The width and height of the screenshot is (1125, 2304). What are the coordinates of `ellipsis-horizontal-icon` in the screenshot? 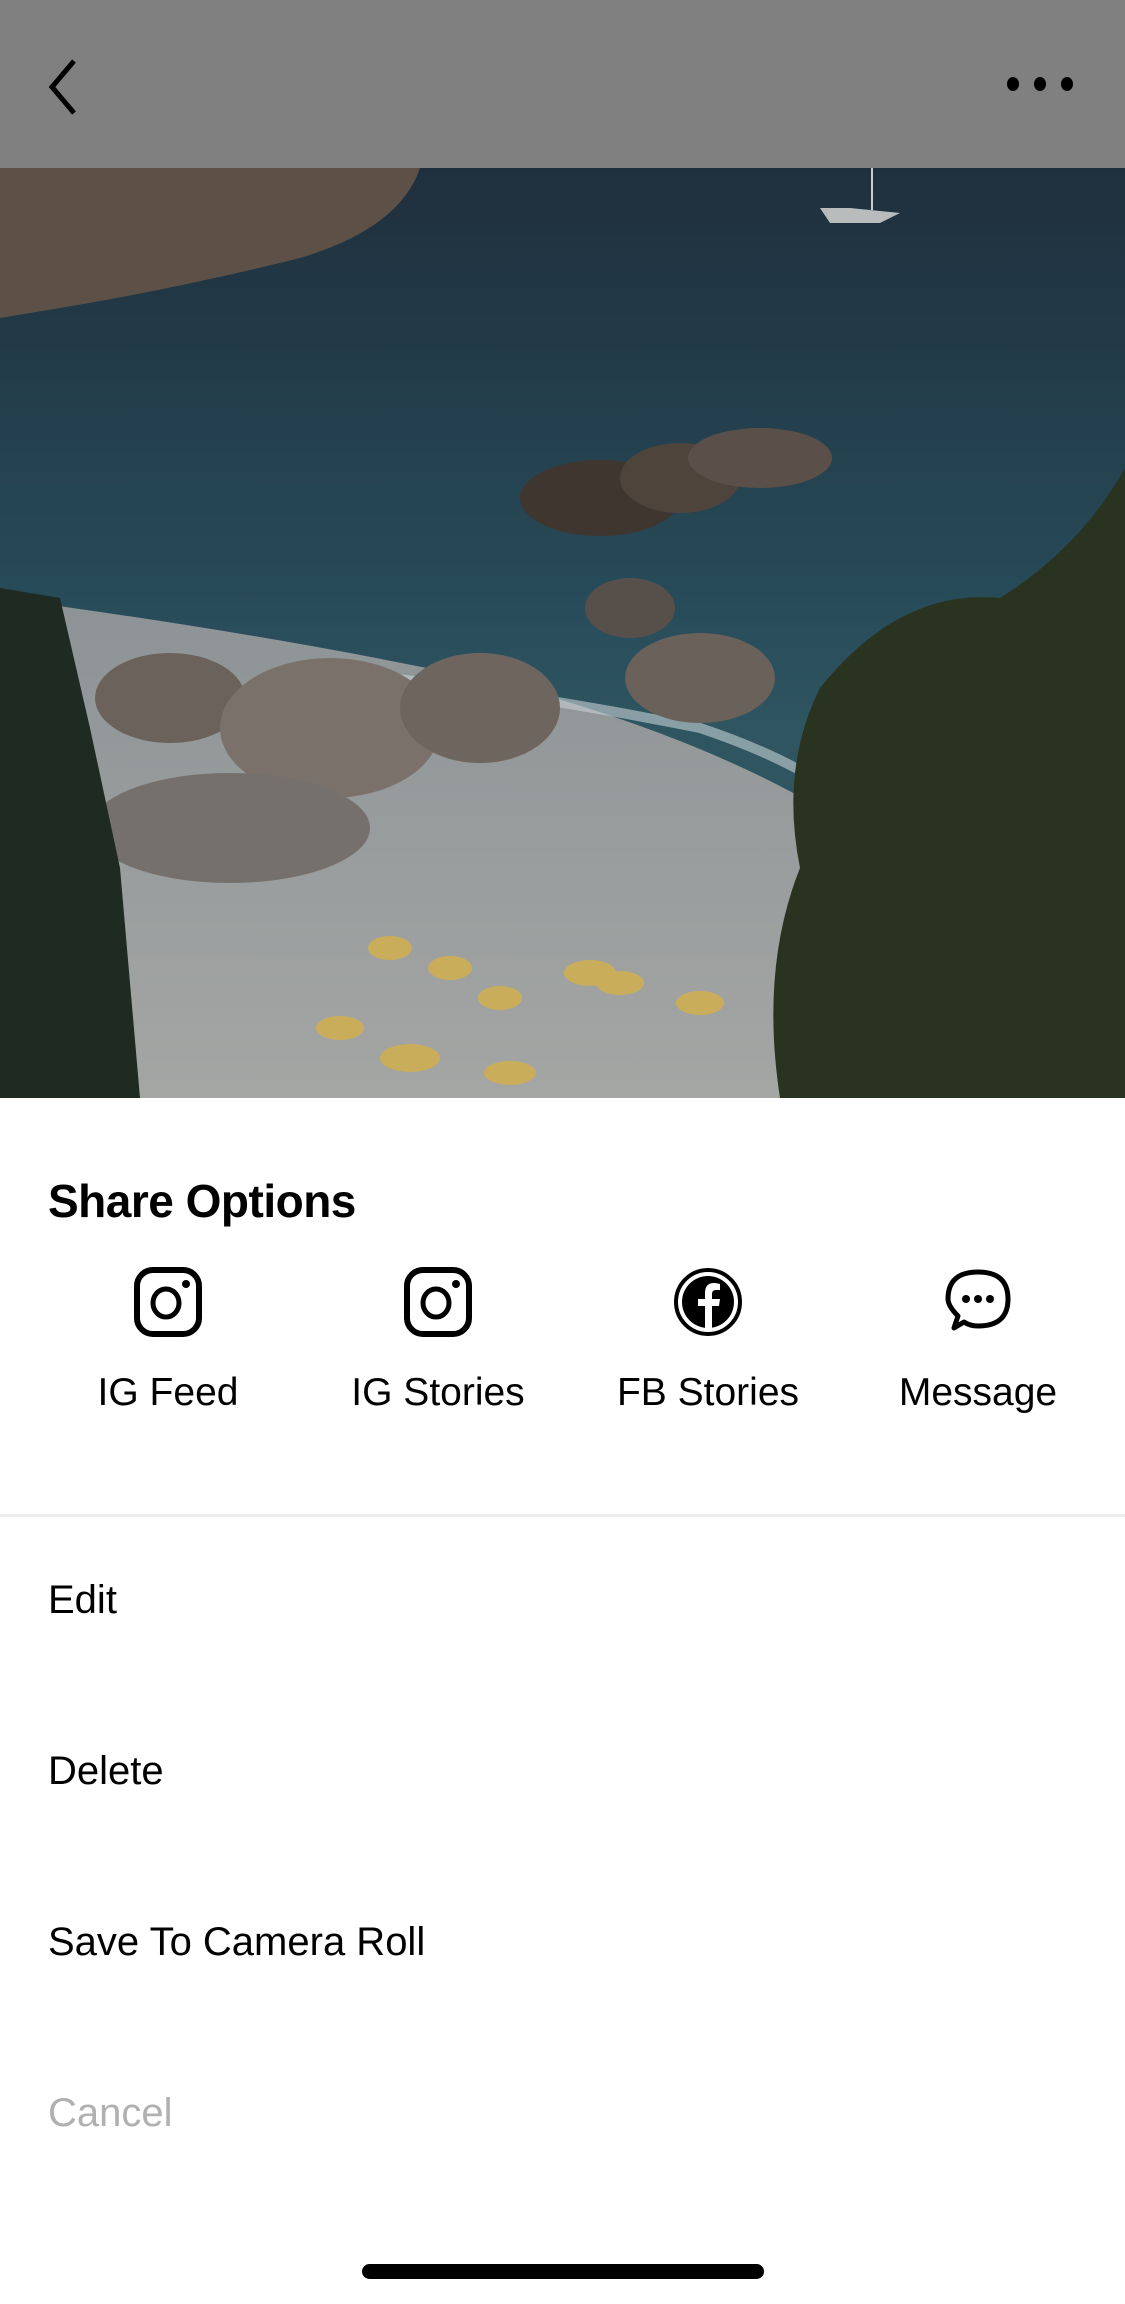 It's located at (1040, 84).